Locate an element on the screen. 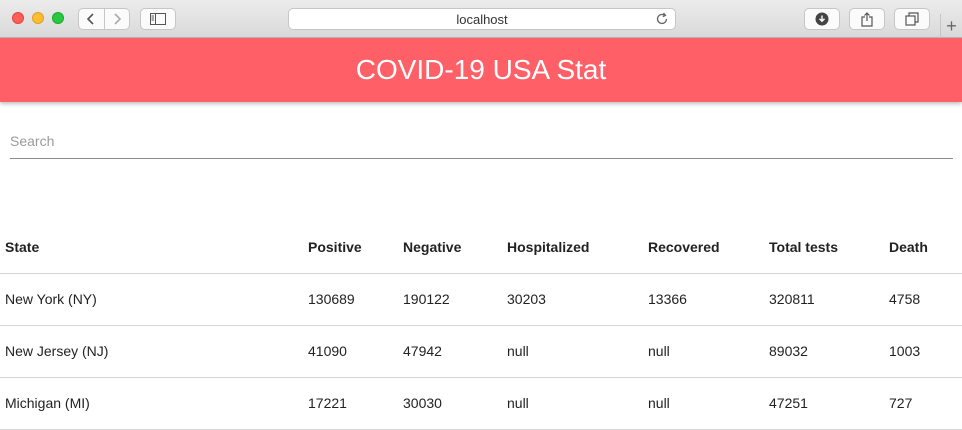 This screenshot has height=430, width=962. chevron-left-icon is located at coordinates (90, 19).